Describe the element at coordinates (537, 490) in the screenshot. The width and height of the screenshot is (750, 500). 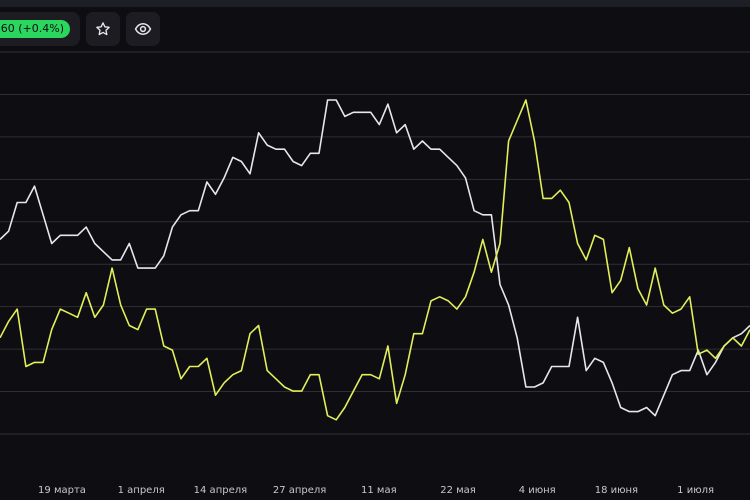
I see `x-tick-label: 4 июня` at that location.